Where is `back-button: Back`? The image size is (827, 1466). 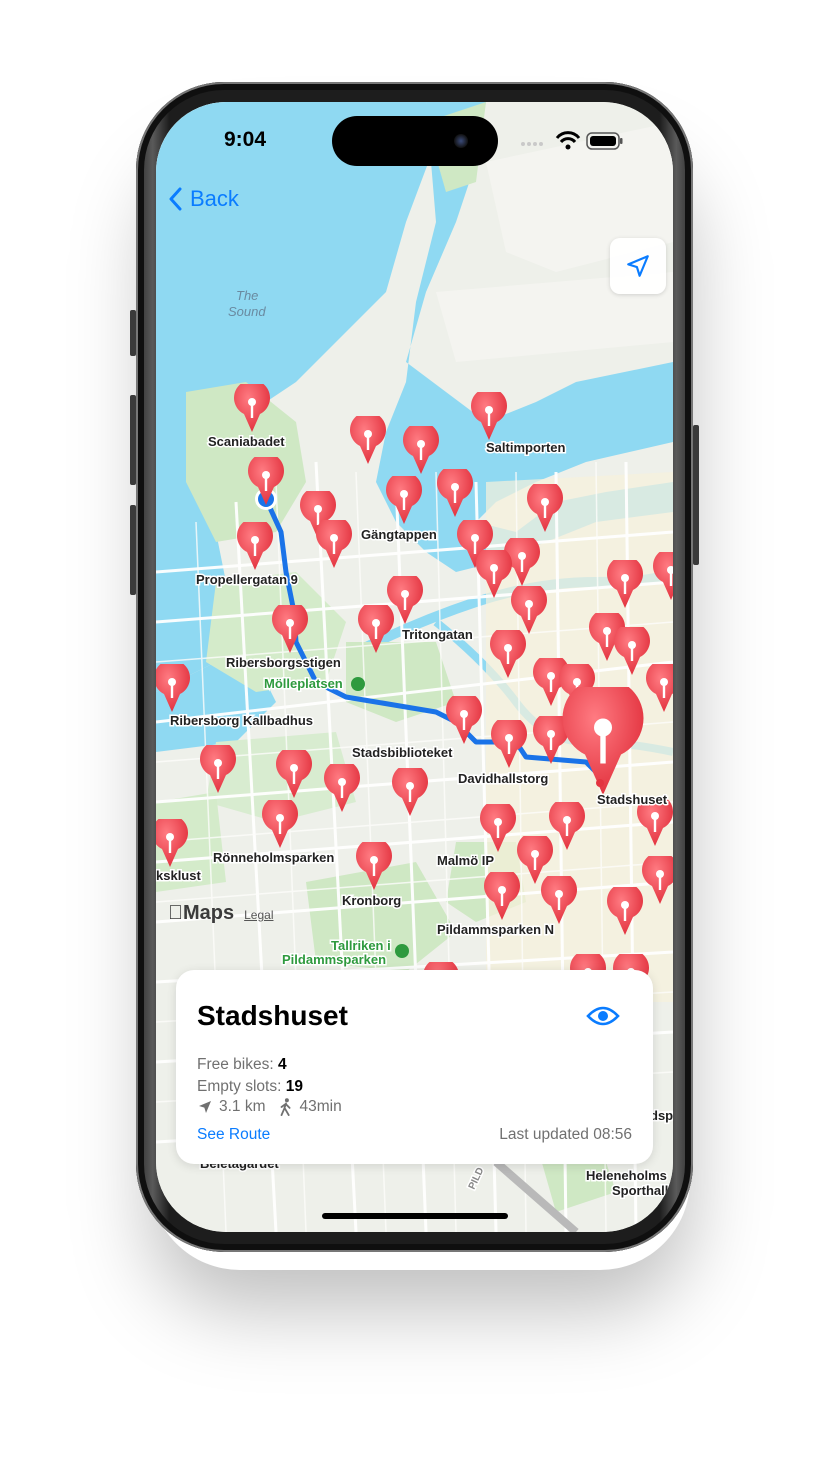 back-button: Back is located at coordinates (203, 199).